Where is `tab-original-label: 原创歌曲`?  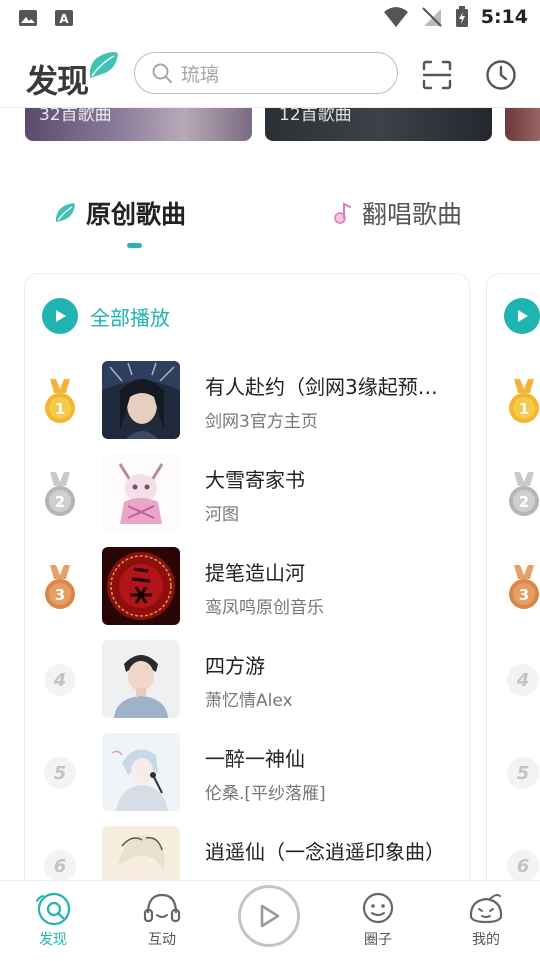
tab-original-label: 原创歌曲 is located at coordinates (136, 214).